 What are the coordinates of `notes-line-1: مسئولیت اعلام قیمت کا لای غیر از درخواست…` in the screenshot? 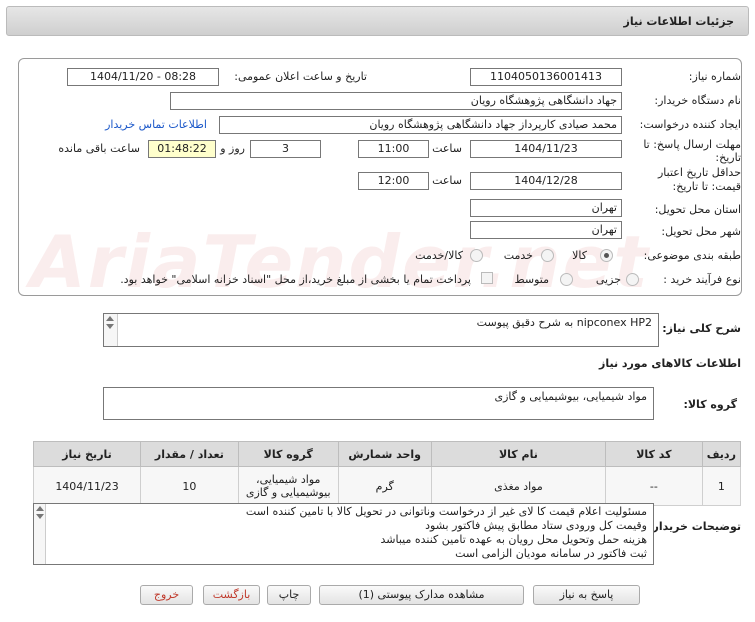 It's located at (446, 511).